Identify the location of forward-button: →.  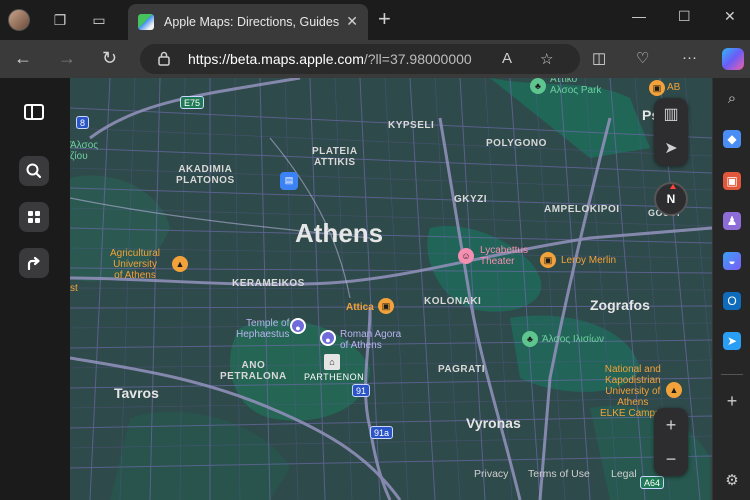
(67, 58).